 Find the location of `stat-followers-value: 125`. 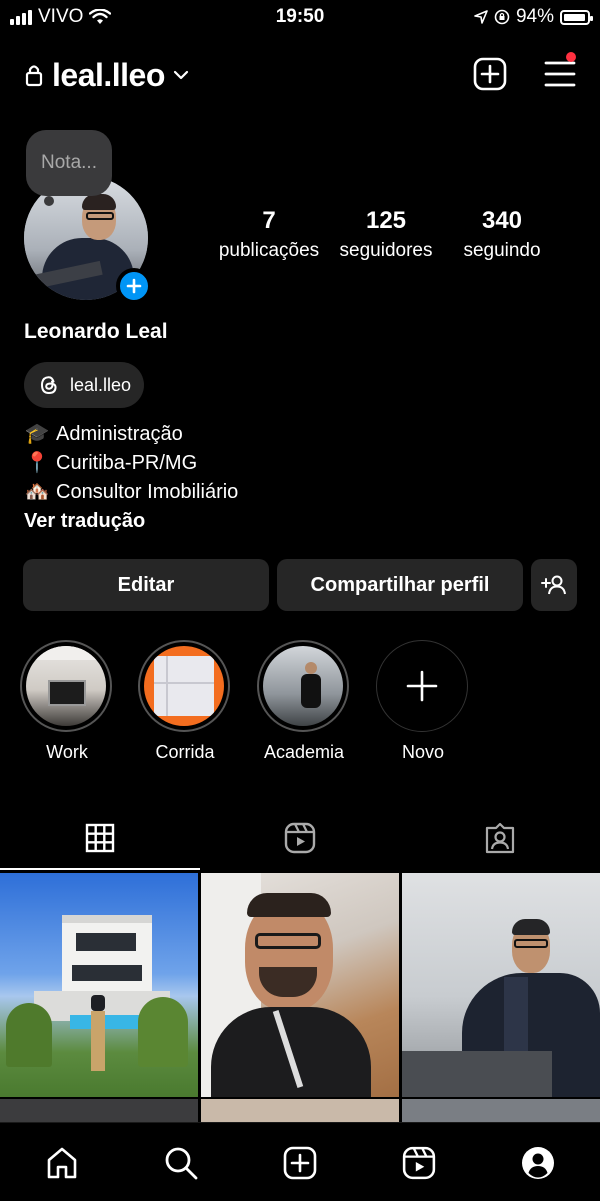

stat-followers-value: 125 is located at coordinates (386, 220).